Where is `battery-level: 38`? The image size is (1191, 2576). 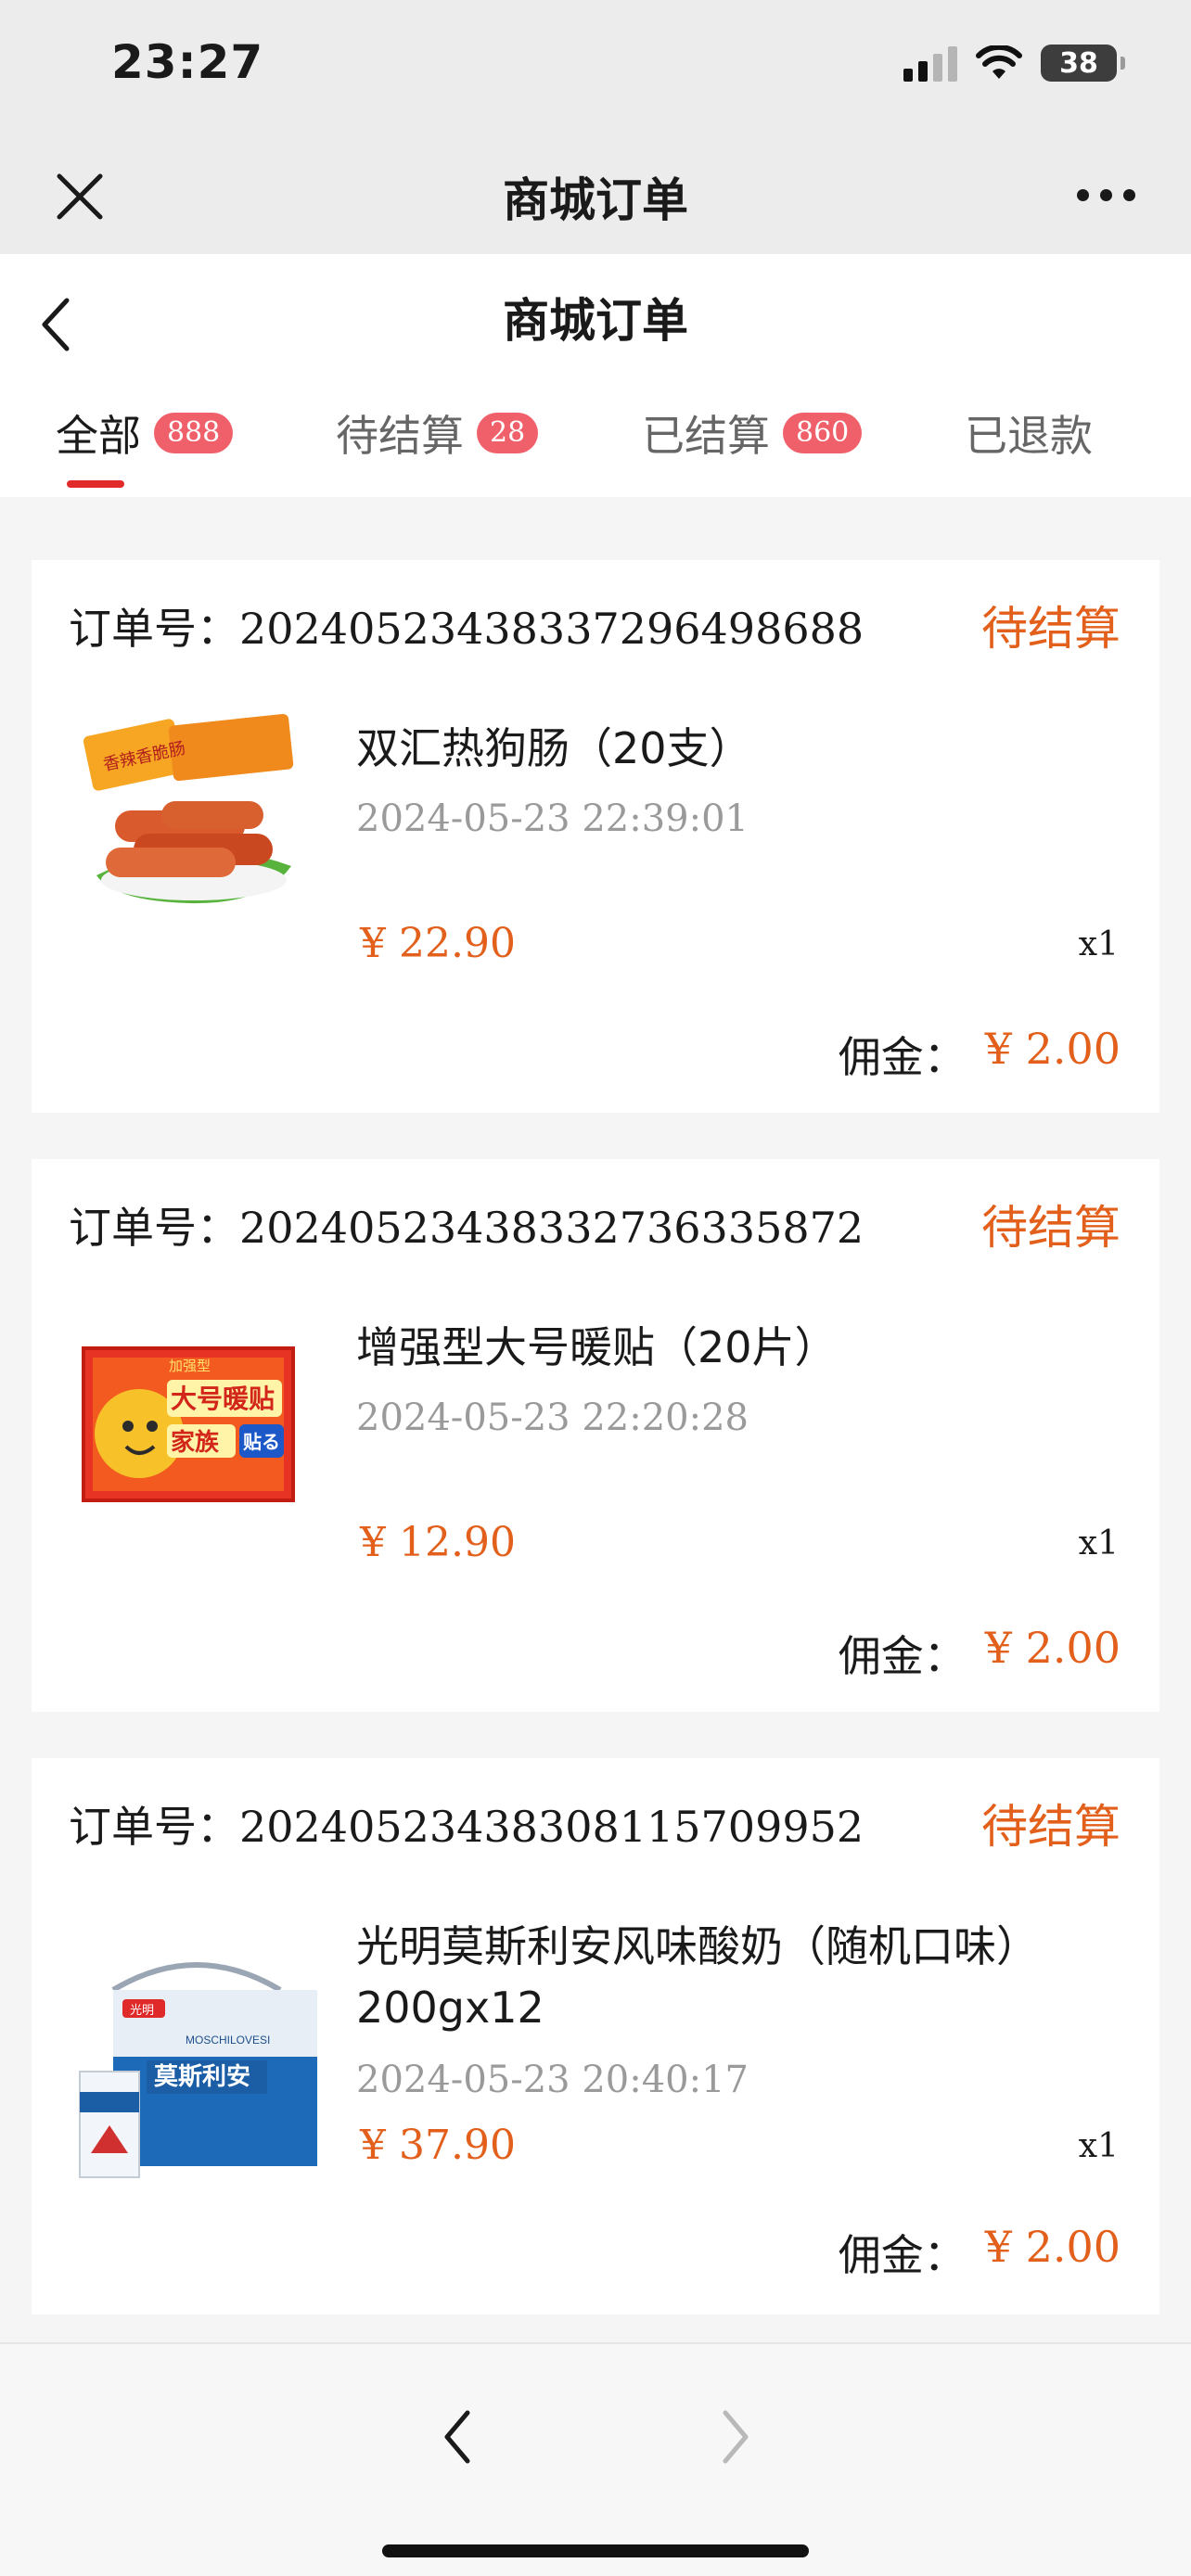 battery-level: 38 is located at coordinates (1078, 63).